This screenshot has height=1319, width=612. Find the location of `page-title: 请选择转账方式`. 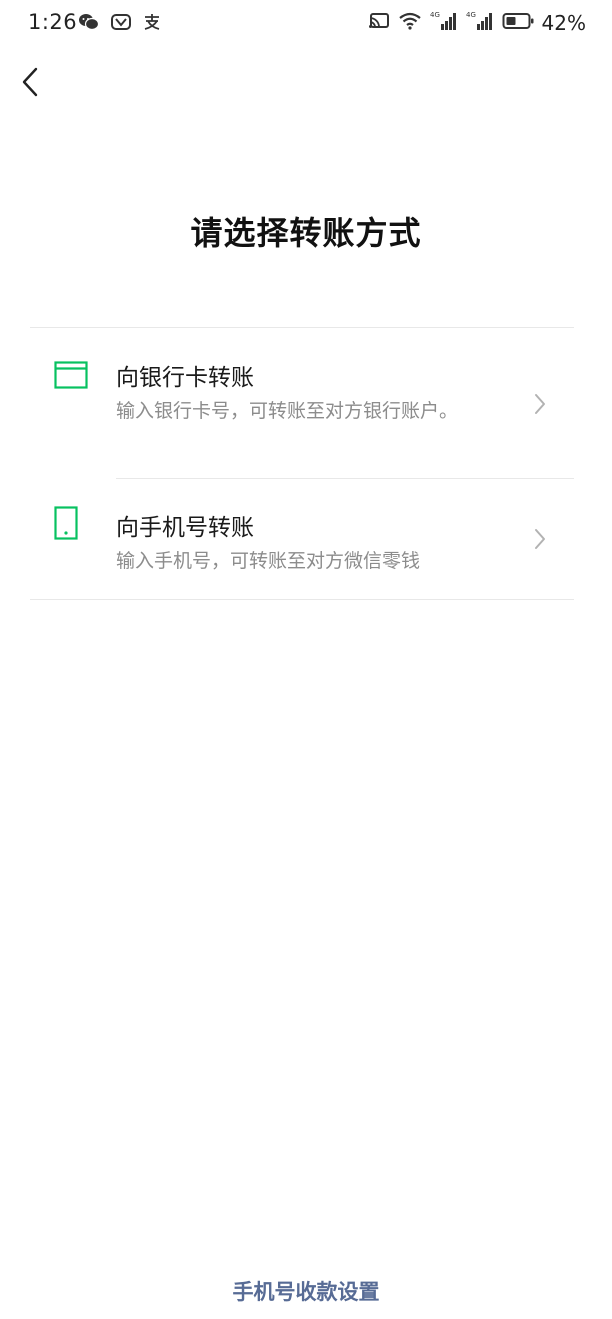

page-title: 请选择转账方式 is located at coordinates (306, 233).